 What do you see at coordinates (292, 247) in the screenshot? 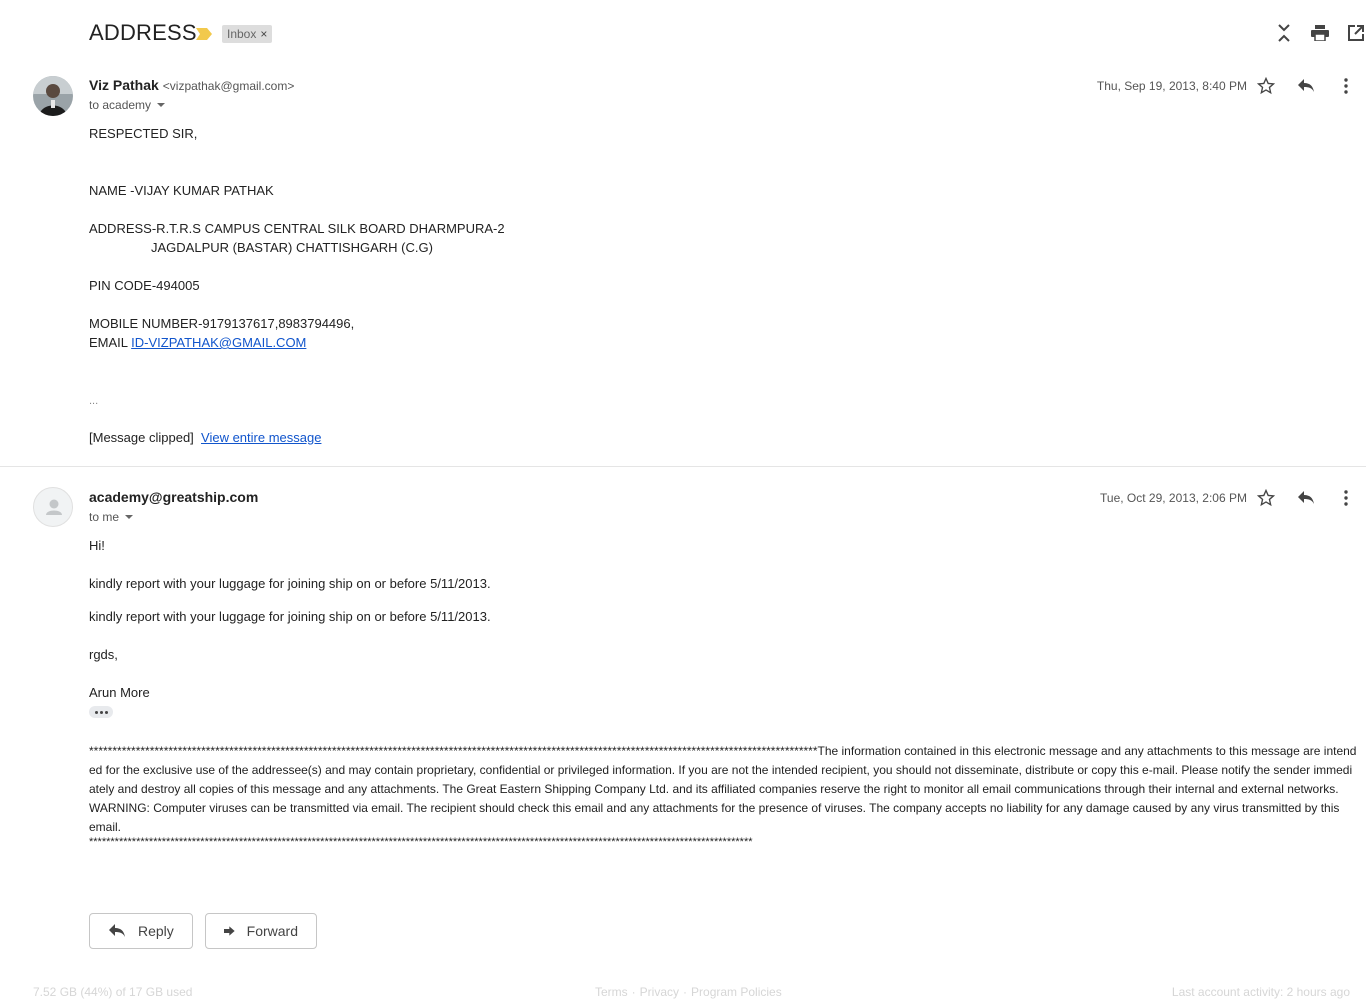
I see `body-line: JAGDALPUR (BASTAR) CHATTISHGARH (C.G)` at bounding box center [292, 247].